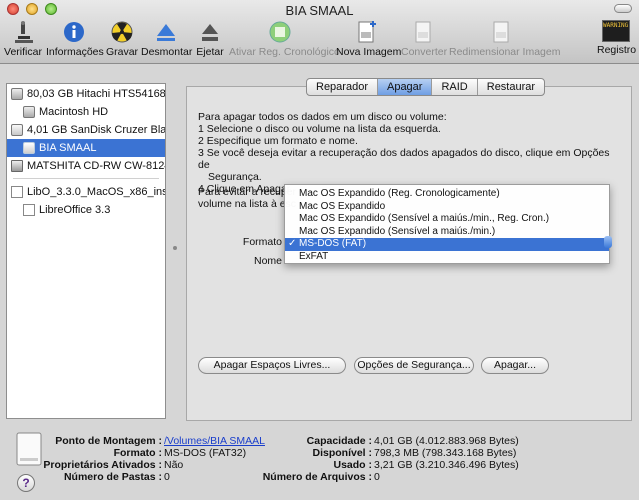  What do you see at coordinates (342, 87) in the screenshot?
I see `tab-repair: Reparador` at bounding box center [342, 87].